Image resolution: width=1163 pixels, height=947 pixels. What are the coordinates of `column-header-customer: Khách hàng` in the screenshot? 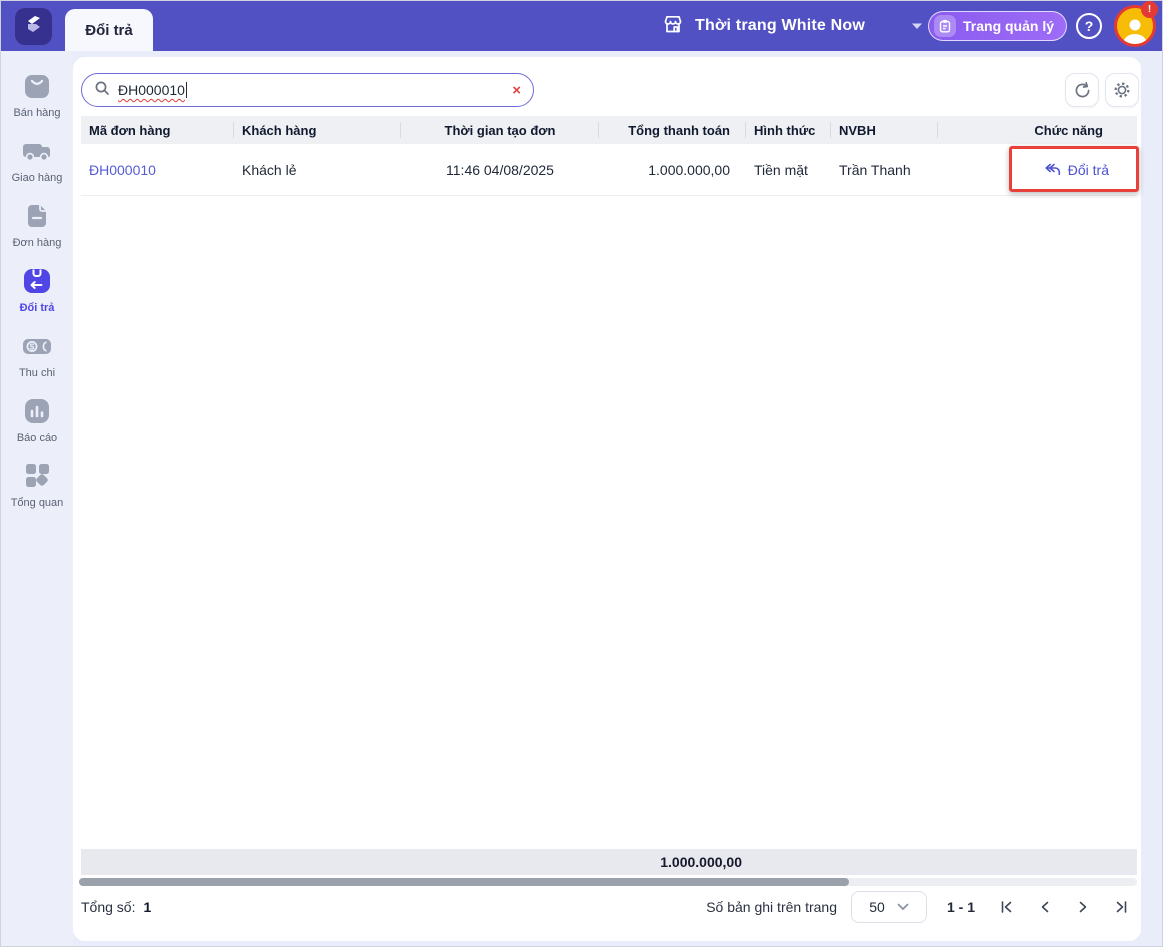 It's located at (317, 130).